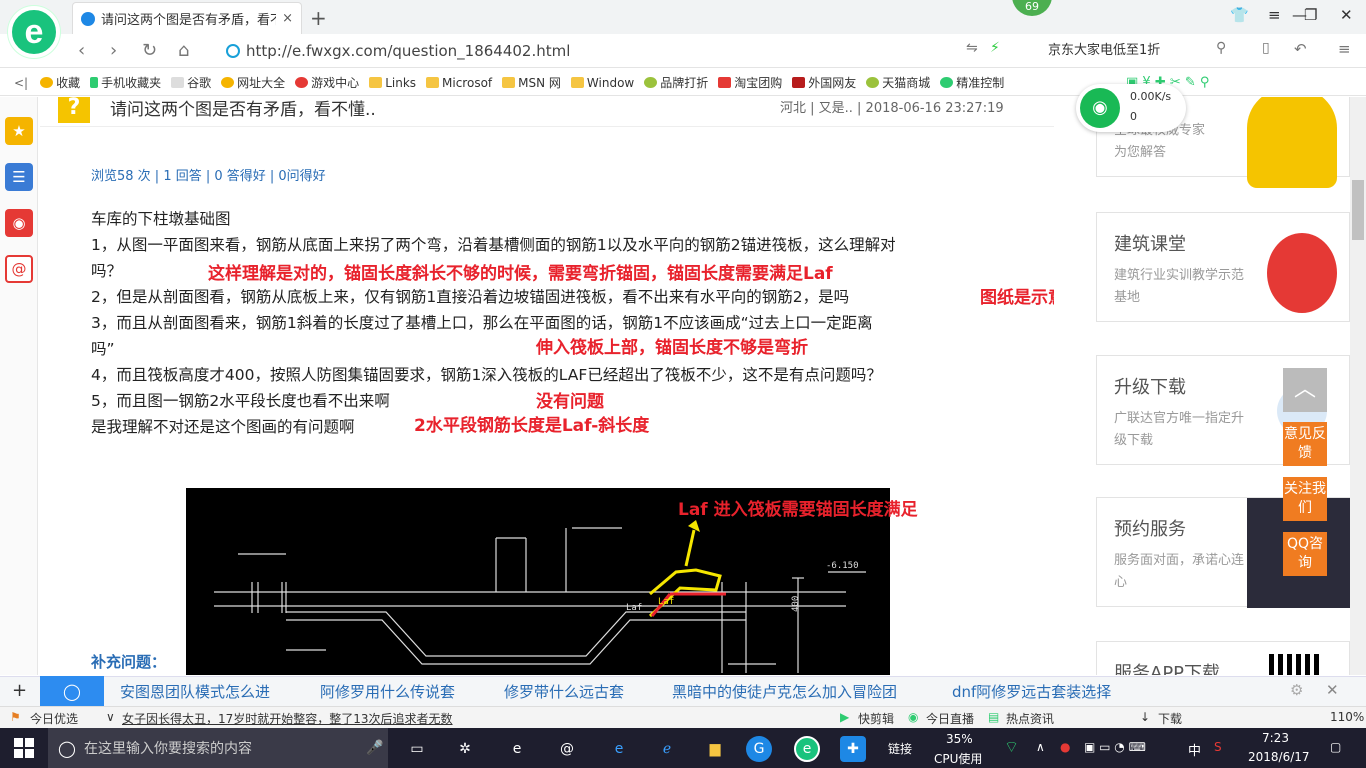 Image resolution: width=1366 pixels, height=768 pixels. I want to click on sogou-icon: G, so click(759, 749).